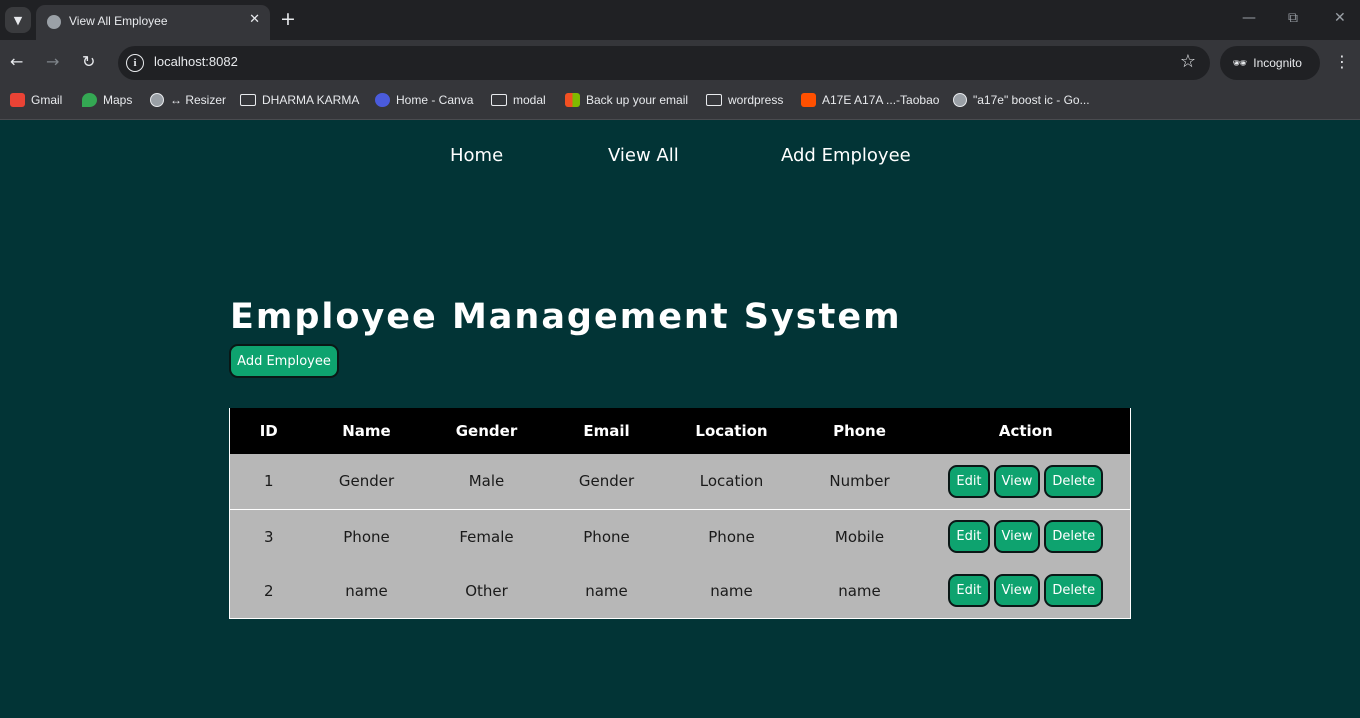  I want to click on gmail-icon, so click(17, 100).